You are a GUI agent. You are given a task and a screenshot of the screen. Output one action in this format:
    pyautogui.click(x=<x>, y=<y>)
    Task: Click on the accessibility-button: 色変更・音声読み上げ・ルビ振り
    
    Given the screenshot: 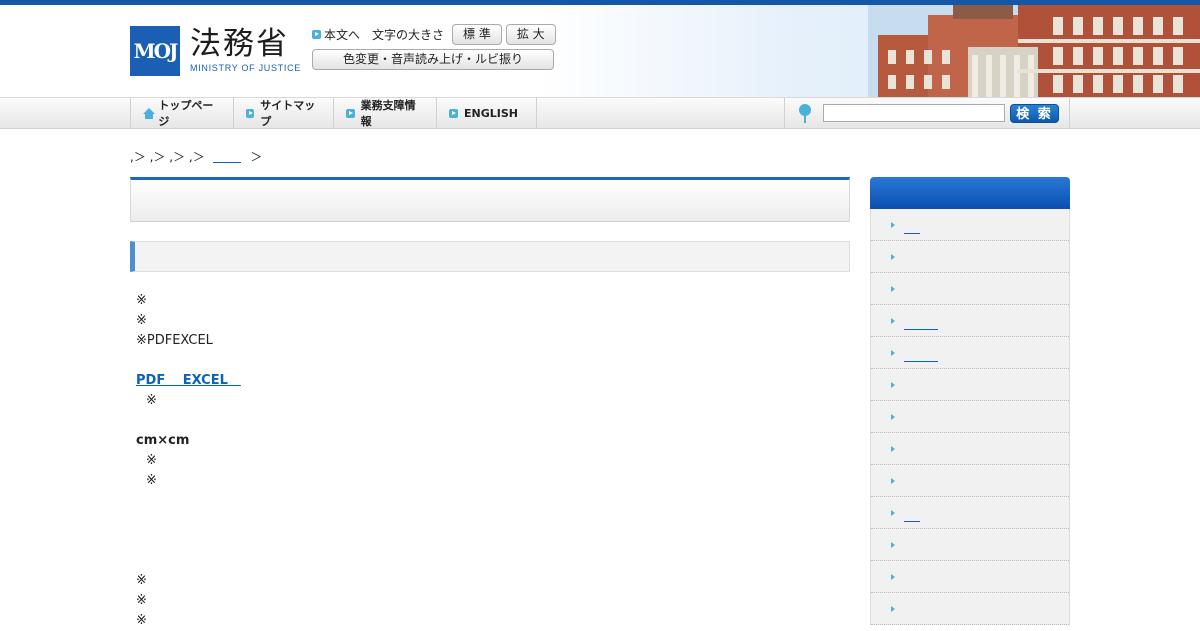 What is the action you would take?
    pyautogui.click(x=433, y=59)
    